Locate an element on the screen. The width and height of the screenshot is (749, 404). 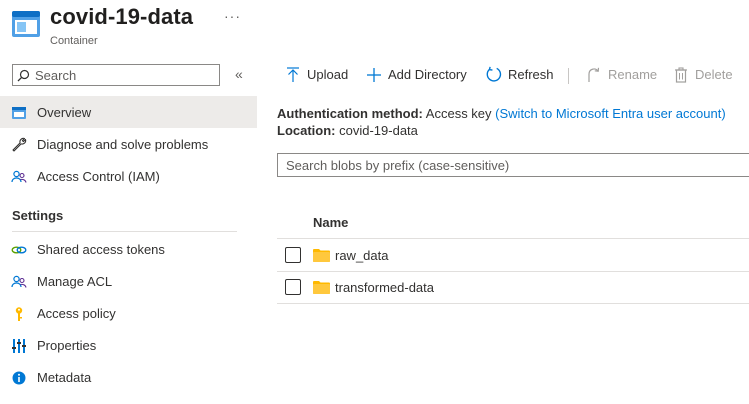
section-divider is located at coordinates (124, 231).